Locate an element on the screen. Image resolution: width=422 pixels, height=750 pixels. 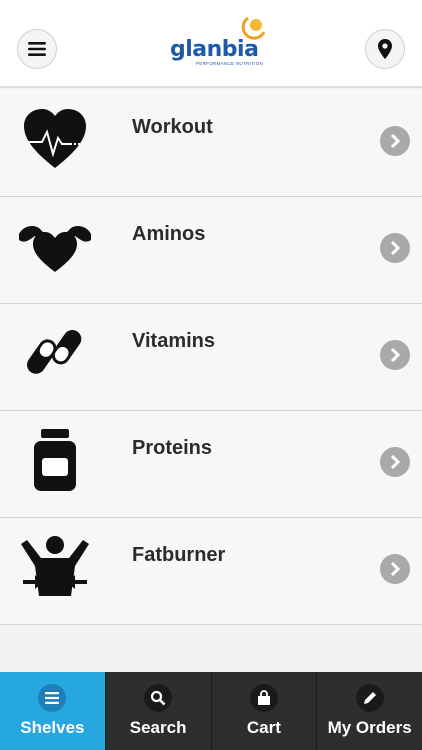
tab-my-orders: My Orders is located at coordinates (369, 711).